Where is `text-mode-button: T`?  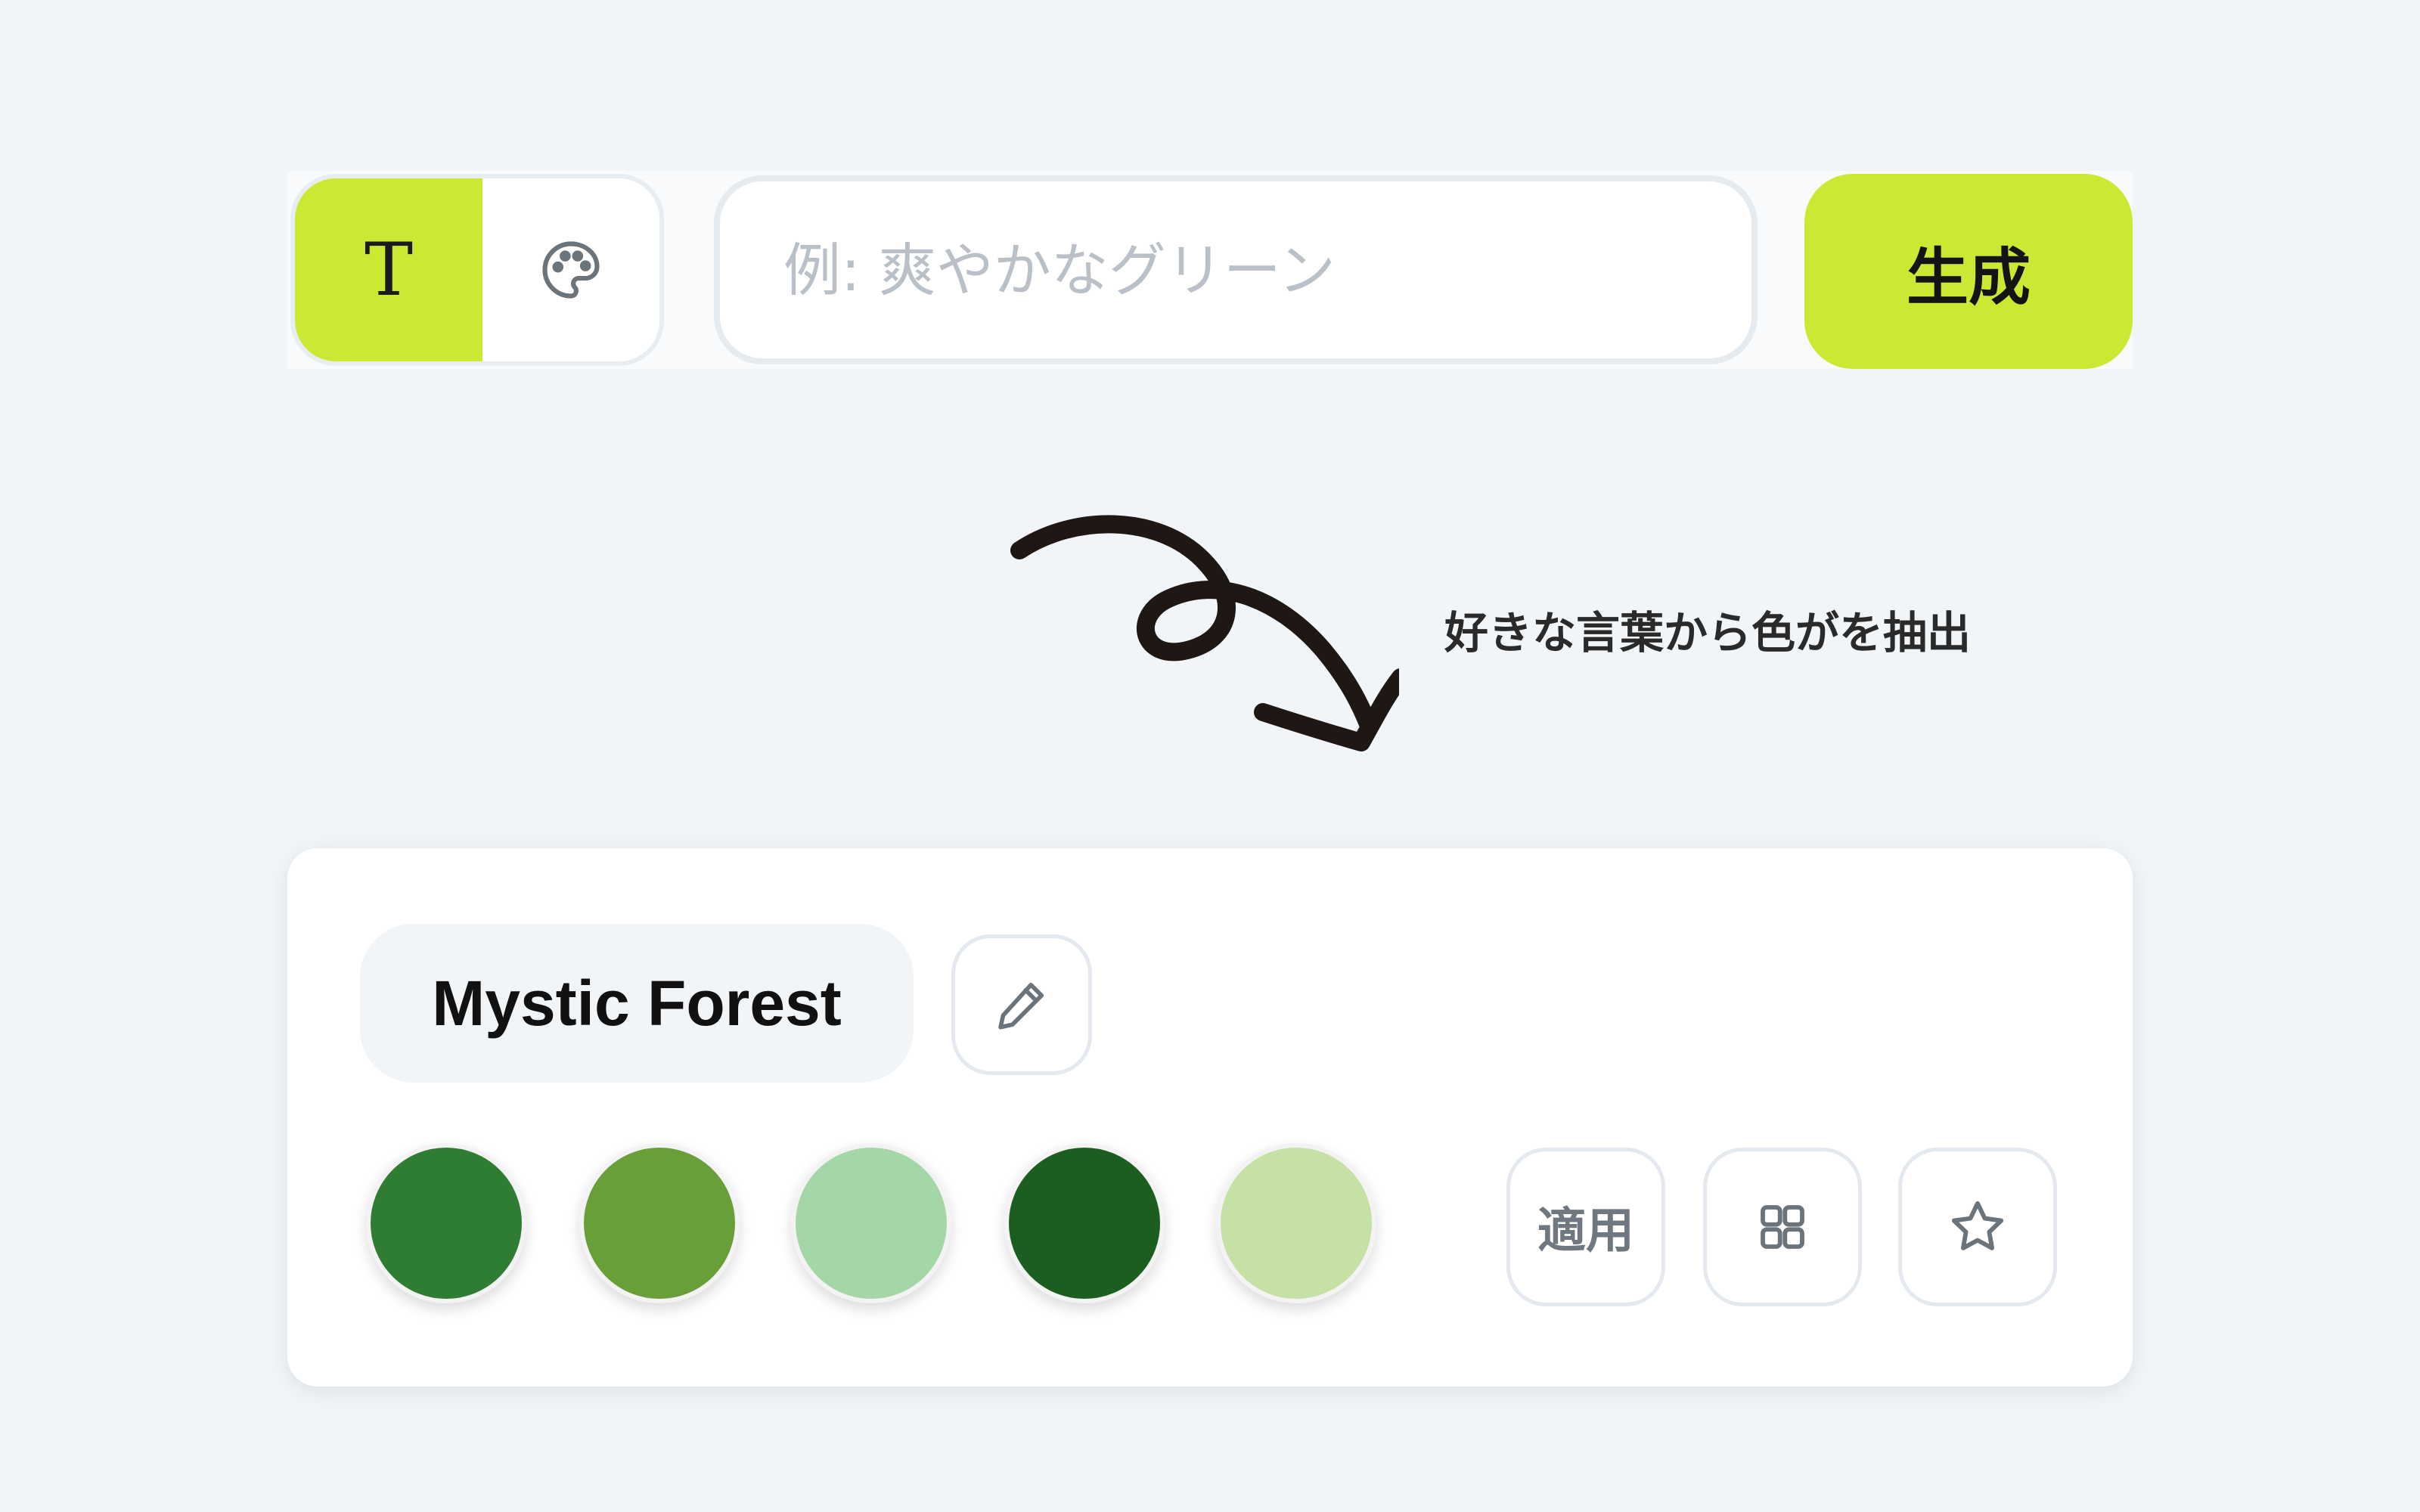 text-mode-button: T is located at coordinates (388, 269).